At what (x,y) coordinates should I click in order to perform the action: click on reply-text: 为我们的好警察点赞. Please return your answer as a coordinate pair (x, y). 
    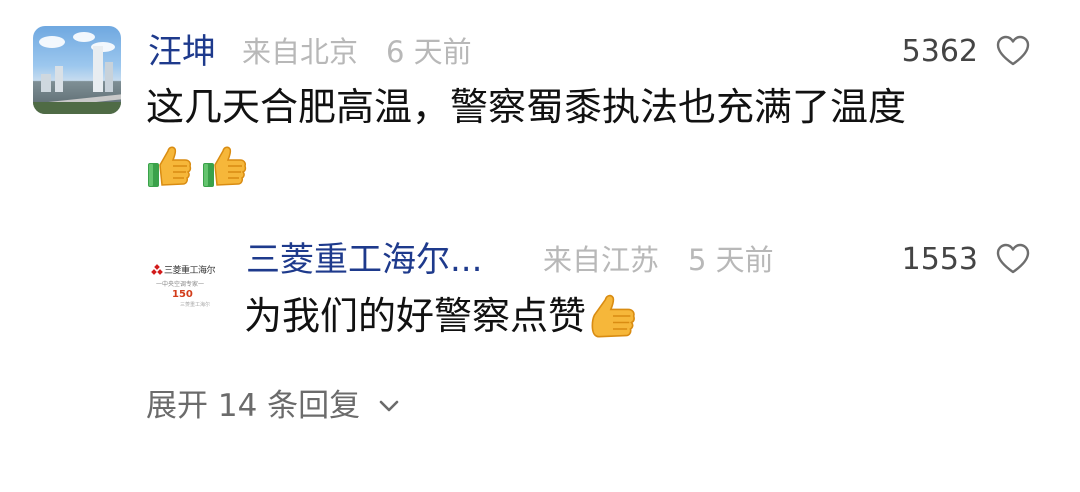
    Looking at the image, I should click on (441, 317).